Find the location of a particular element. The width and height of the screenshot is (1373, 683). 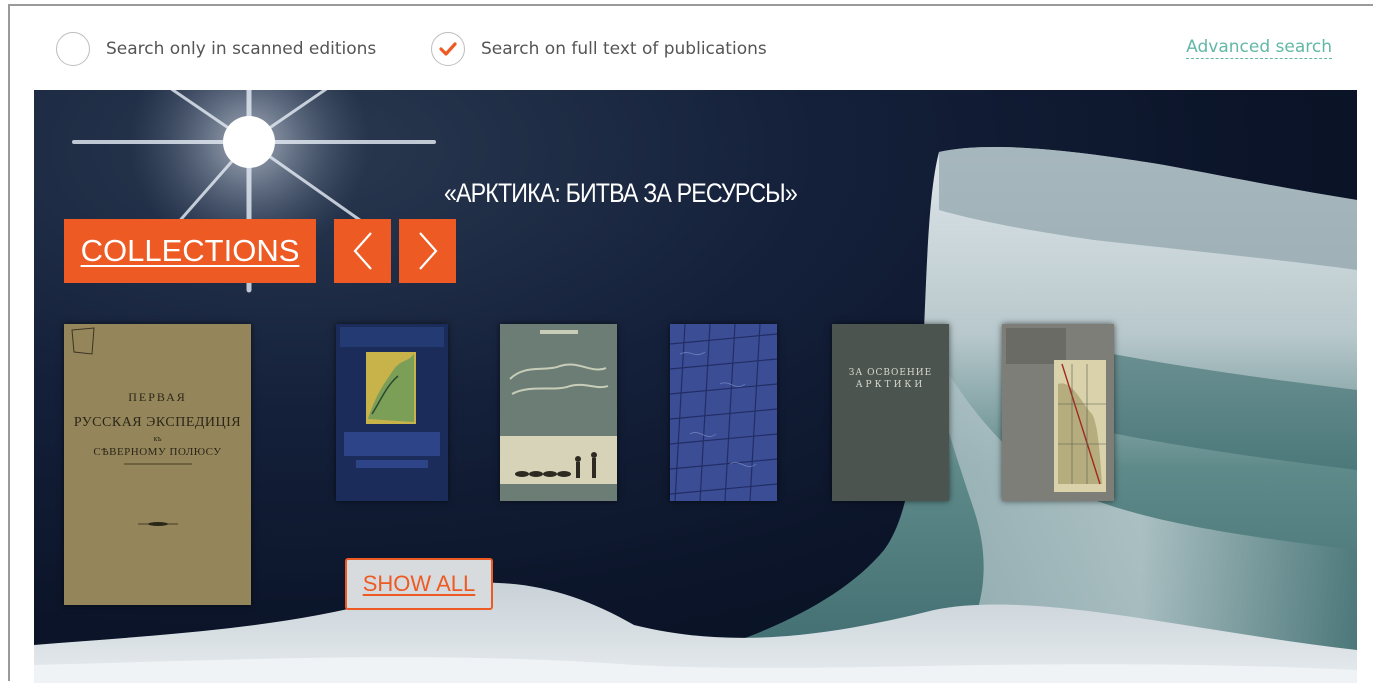

prev-collection-button is located at coordinates (362, 251).